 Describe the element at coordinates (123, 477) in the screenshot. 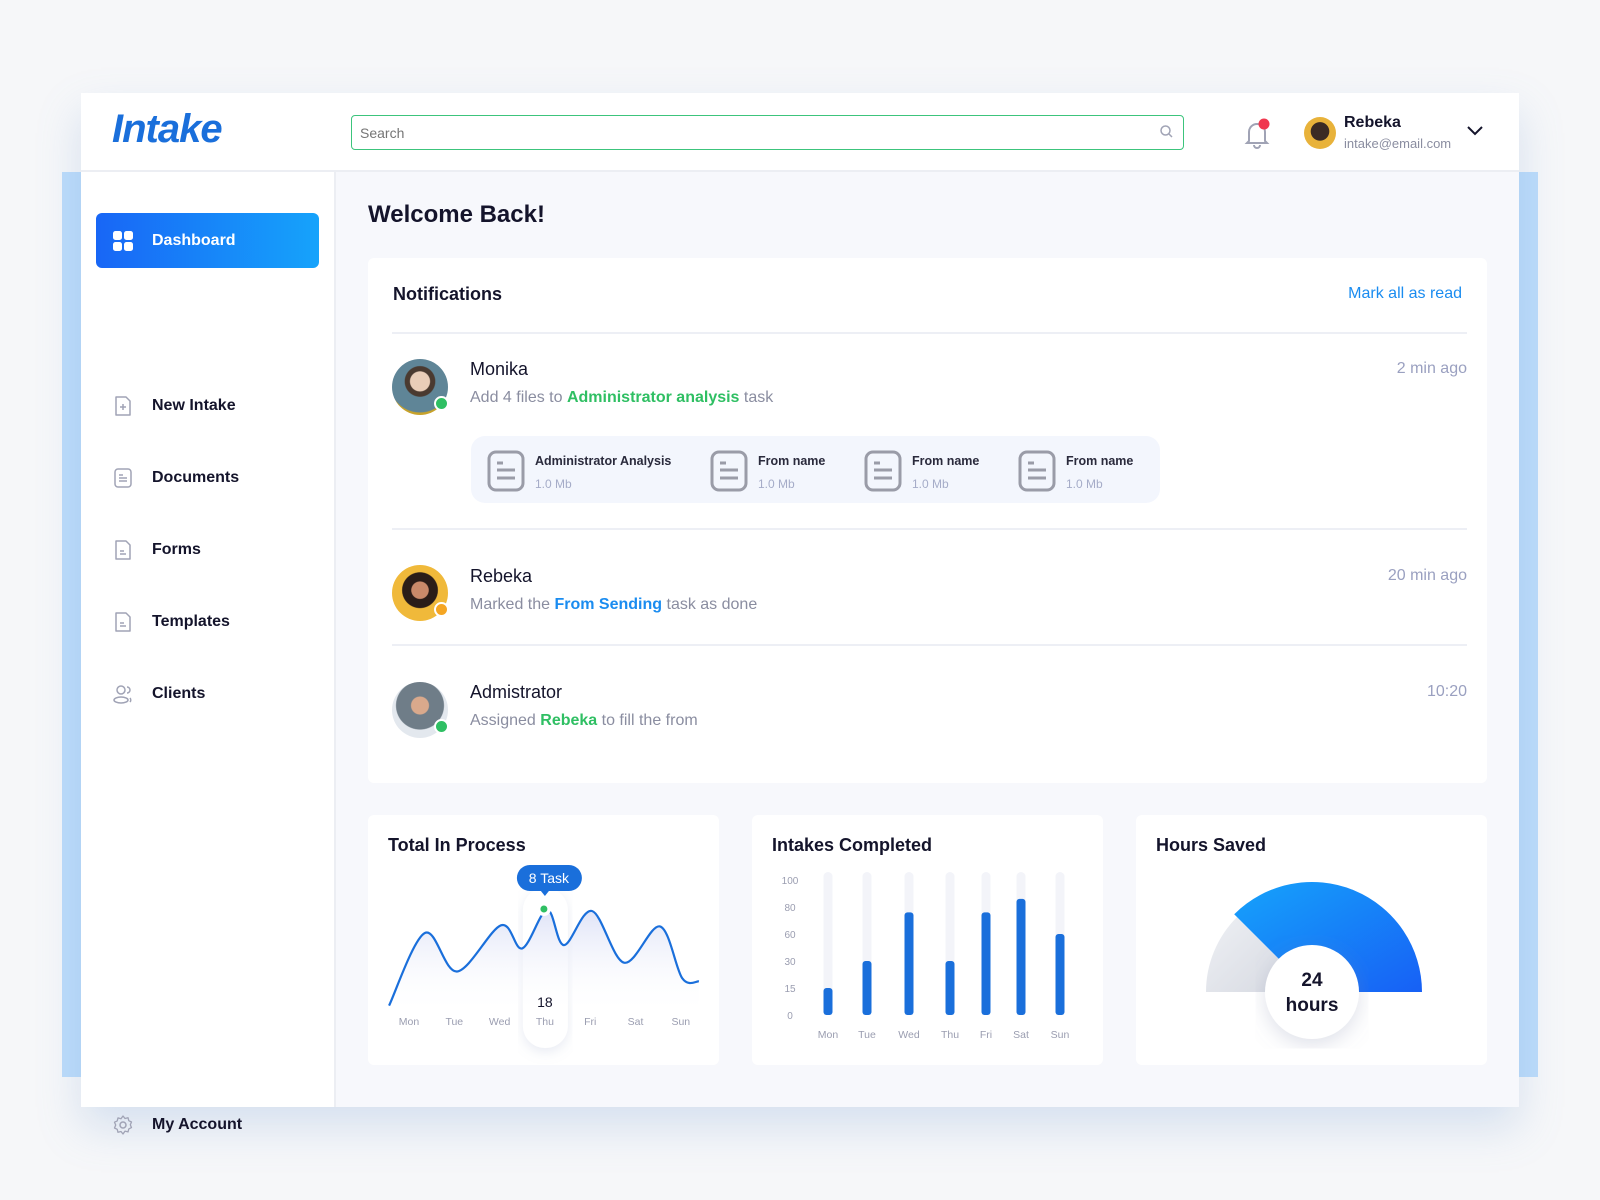

I see `document-icon` at that location.